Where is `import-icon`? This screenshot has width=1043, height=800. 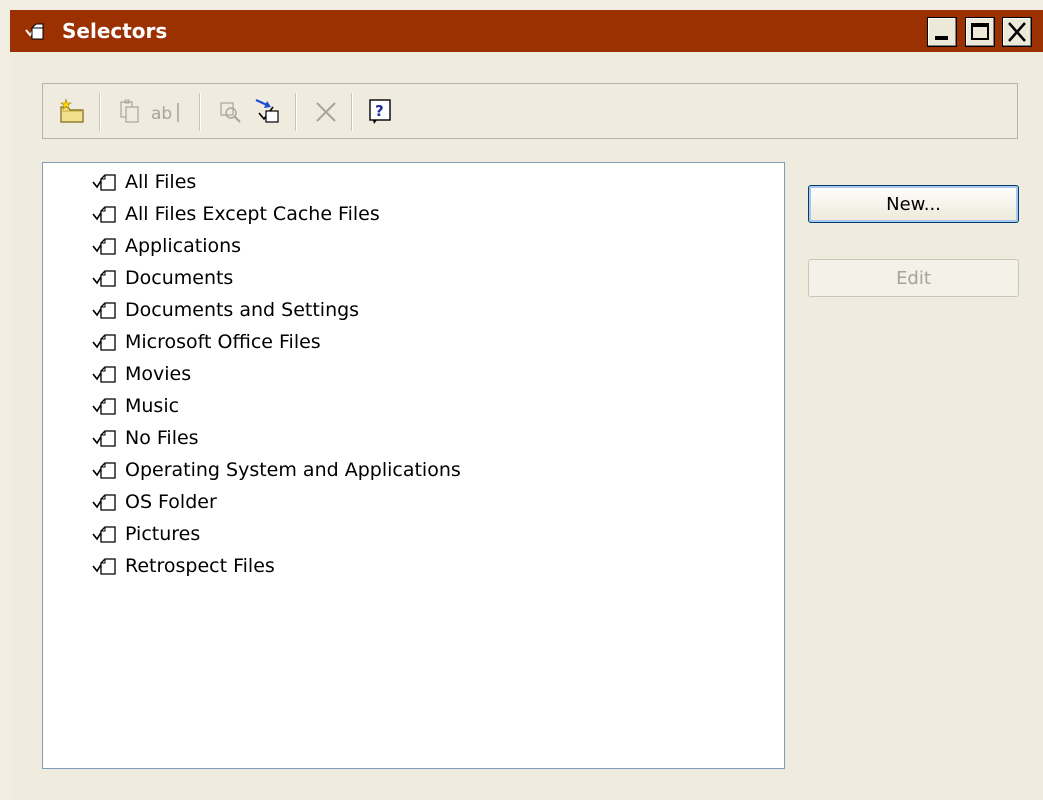
import-icon is located at coordinates (267, 110).